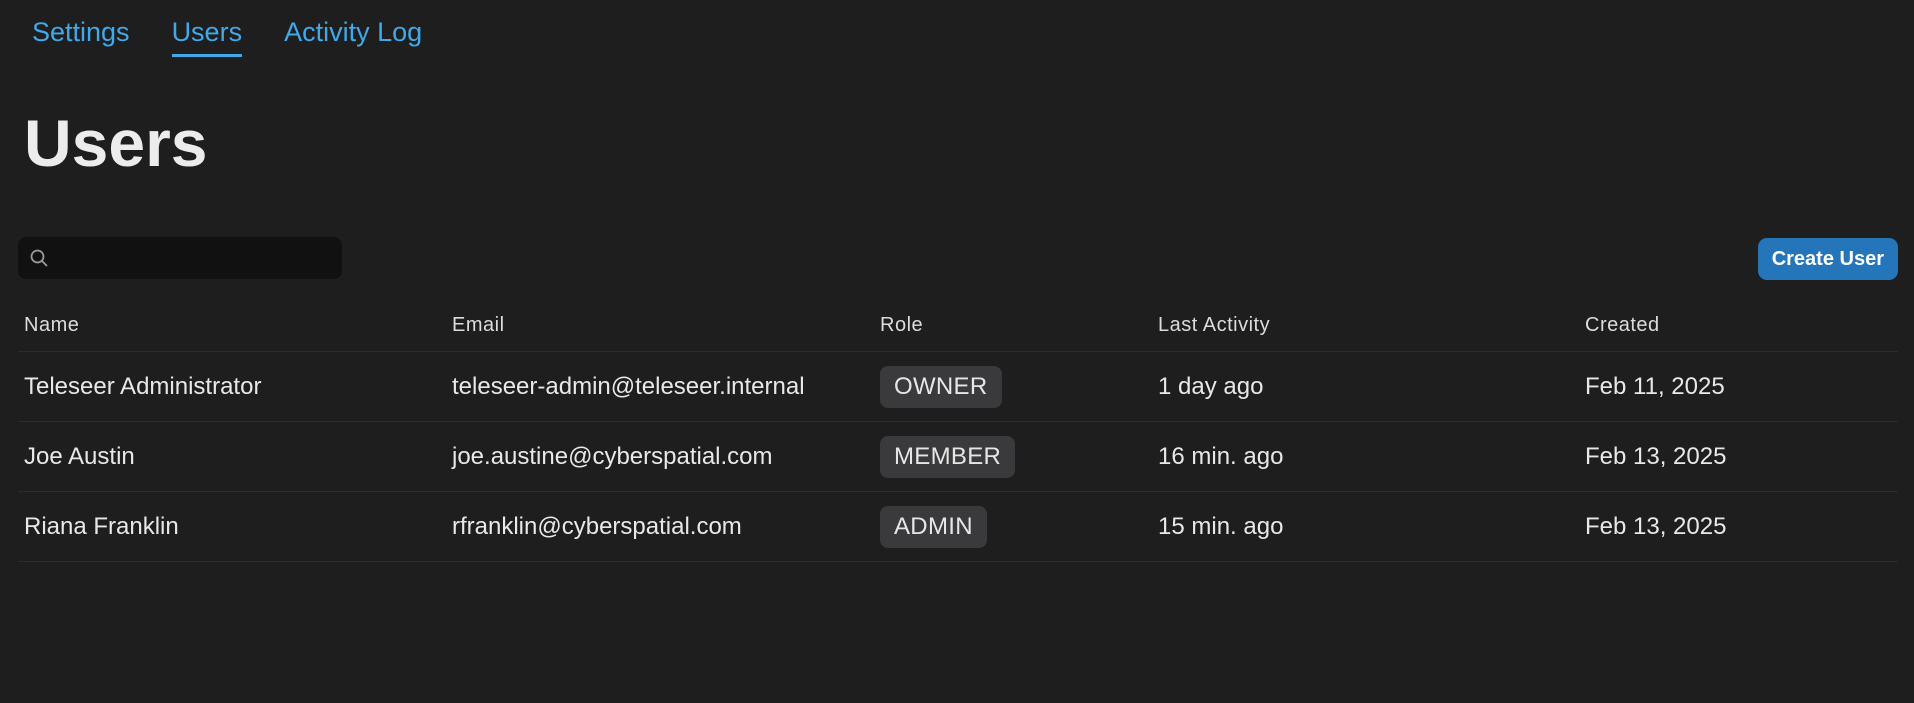  I want to click on user-email: joe.austine@cyberspatial.com, so click(612, 456).